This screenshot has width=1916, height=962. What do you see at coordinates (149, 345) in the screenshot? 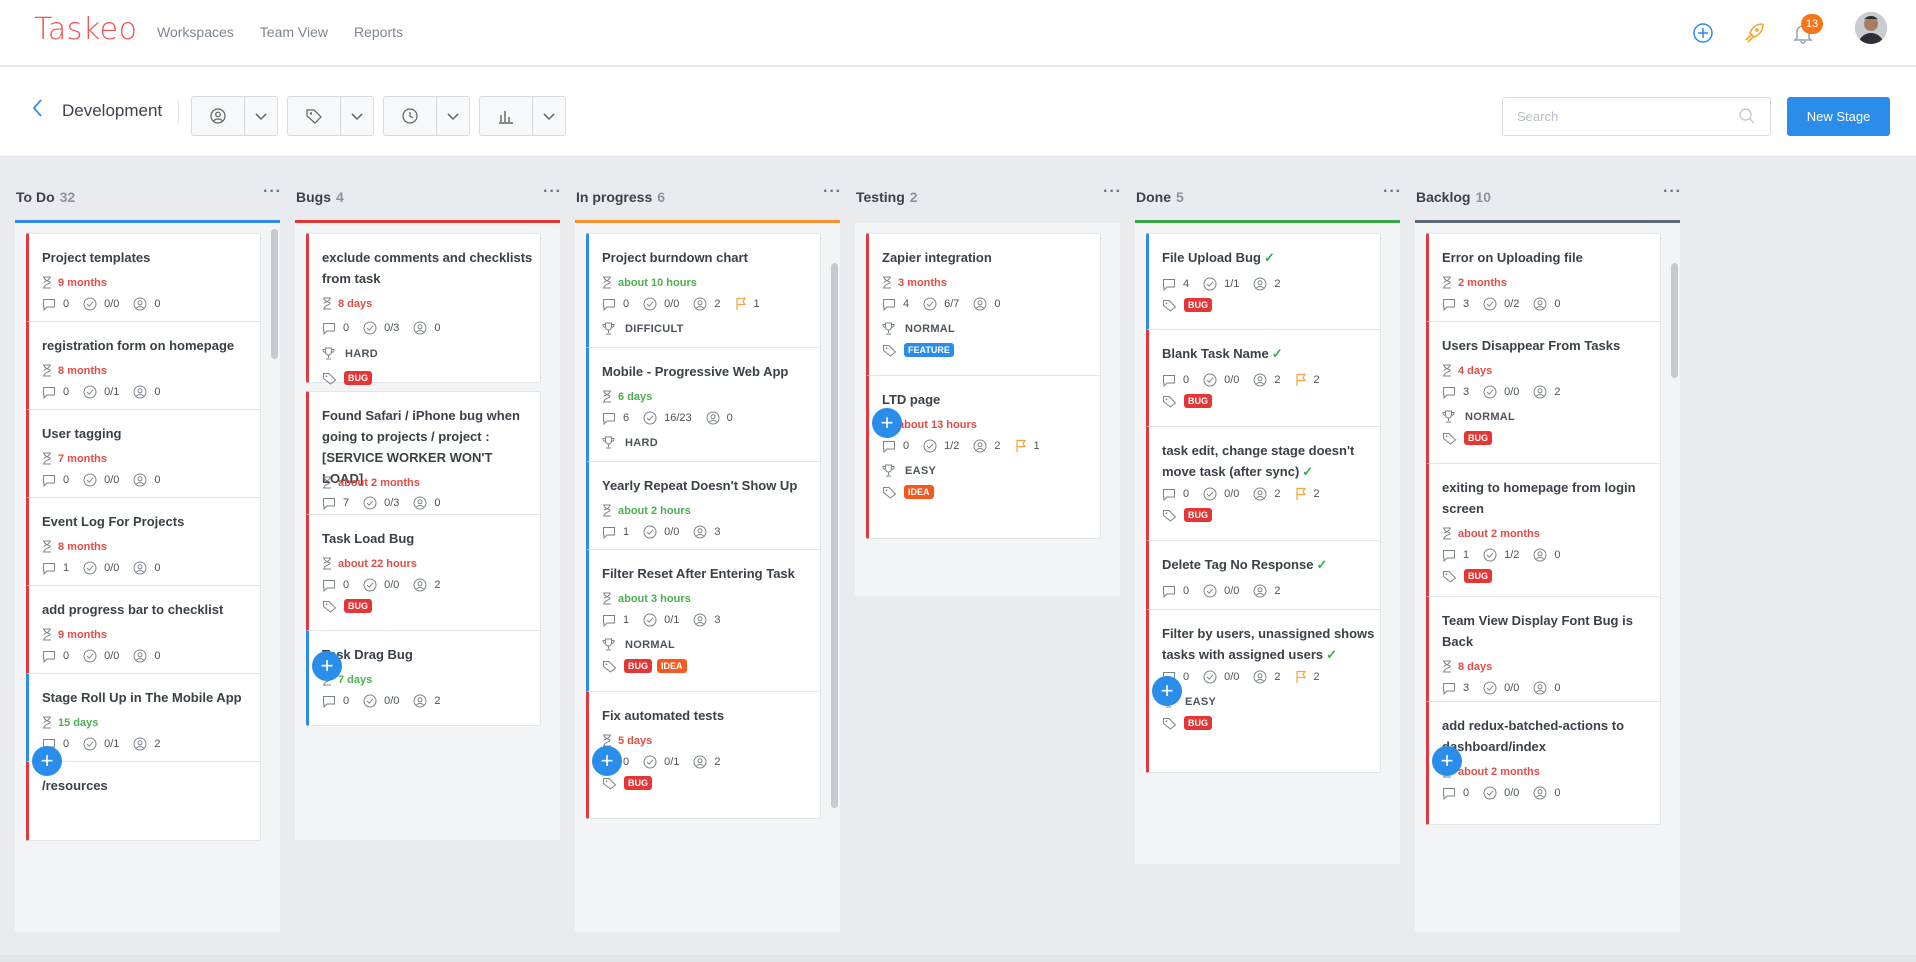
I see `task-title: registration form on homepage` at bounding box center [149, 345].